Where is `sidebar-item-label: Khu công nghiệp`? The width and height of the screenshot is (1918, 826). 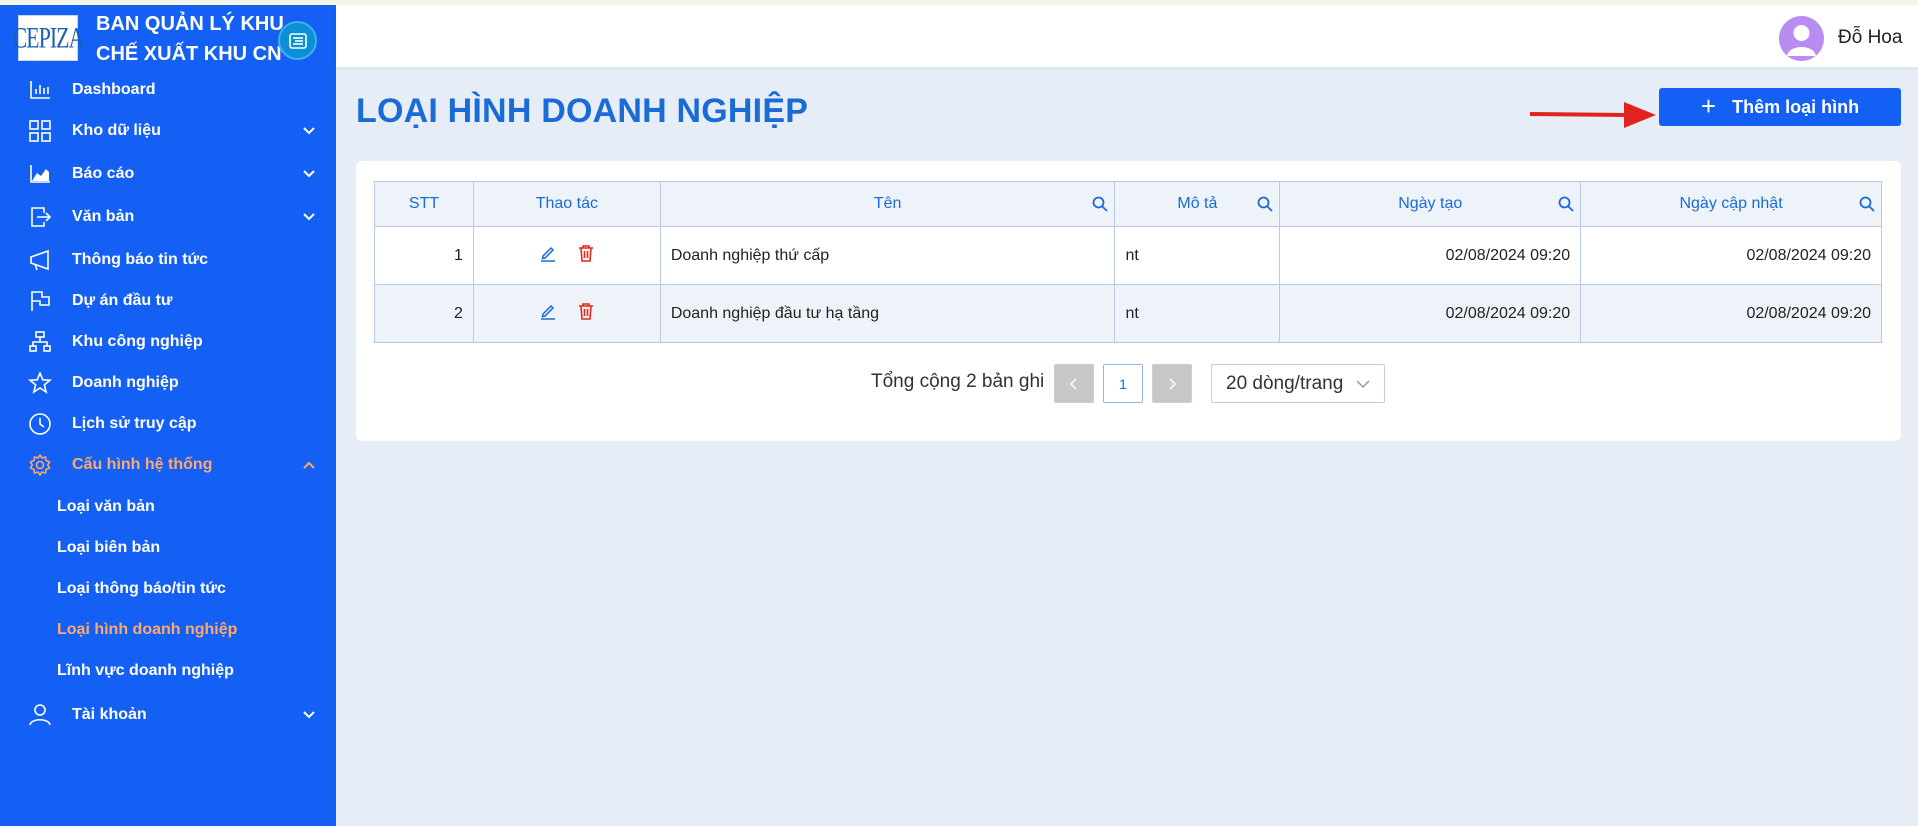 sidebar-item-label: Khu công nghiệp is located at coordinates (137, 341).